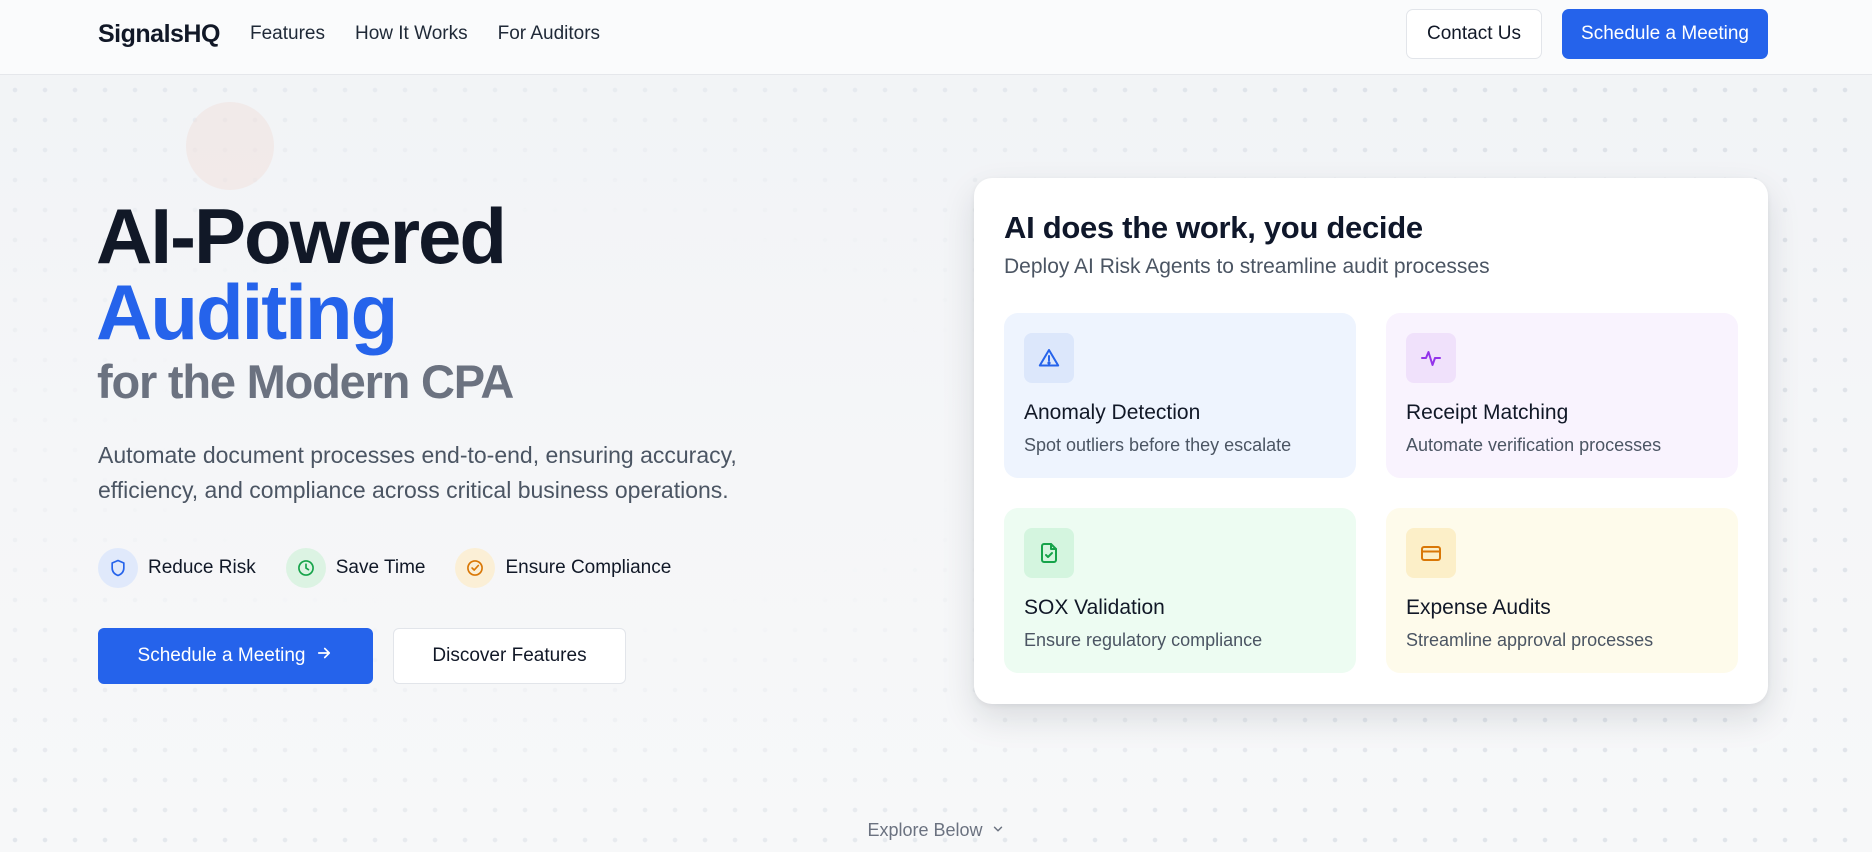 Image resolution: width=1872 pixels, height=852 pixels. I want to click on hero-title-line1: AI-Powered, so click(301, 236).